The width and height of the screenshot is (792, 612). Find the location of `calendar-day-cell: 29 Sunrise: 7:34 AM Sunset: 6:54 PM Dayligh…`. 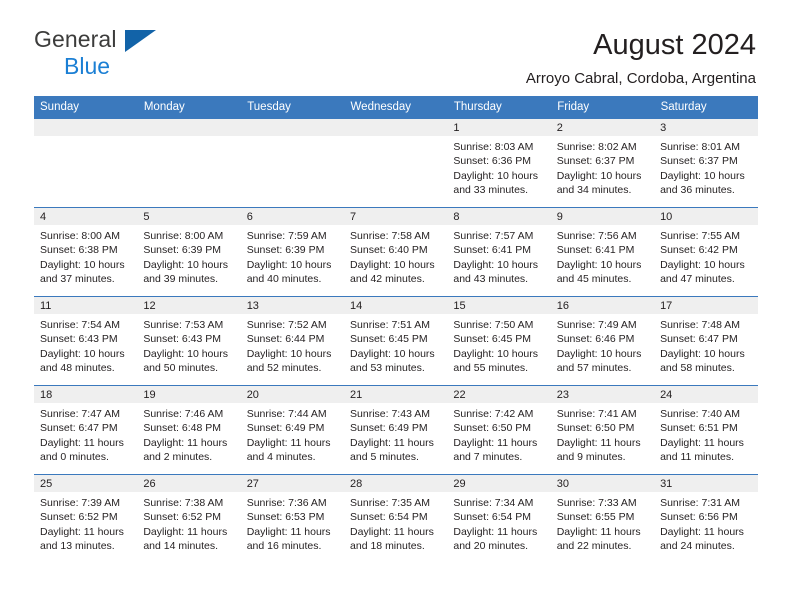

calendar-day-cell: 29 Sunrise: 7:34 AM Sunset: 6:54 PM Dayligh… is located at coordinates (499, 519).